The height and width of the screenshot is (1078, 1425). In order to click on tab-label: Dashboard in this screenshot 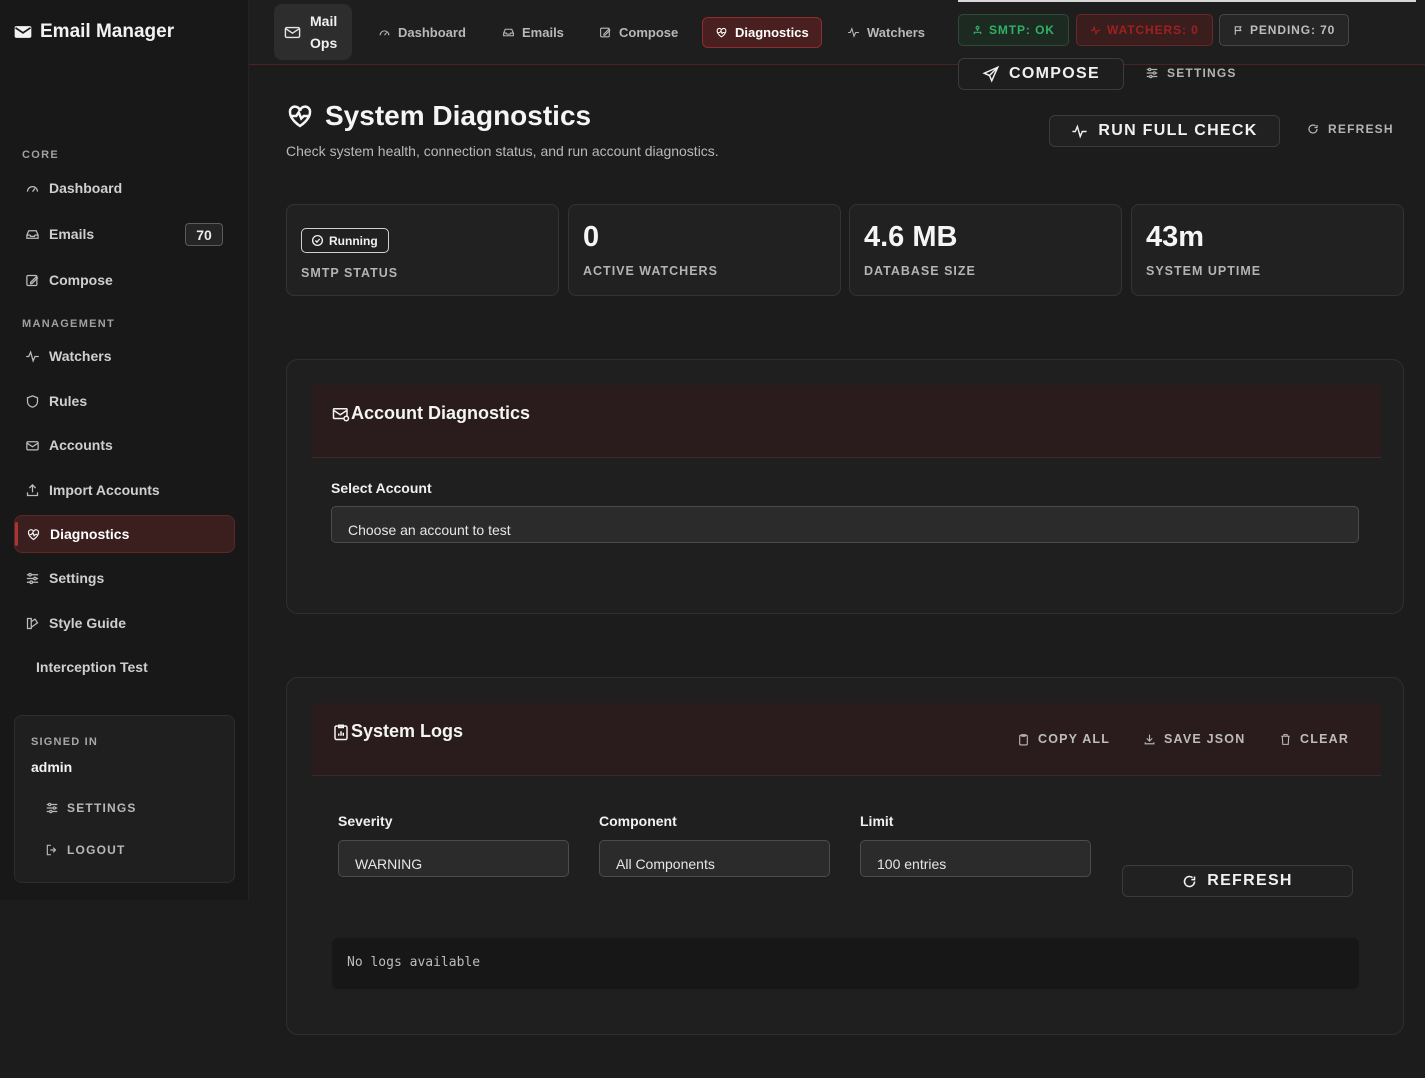, I will do `click(432, 32)`.